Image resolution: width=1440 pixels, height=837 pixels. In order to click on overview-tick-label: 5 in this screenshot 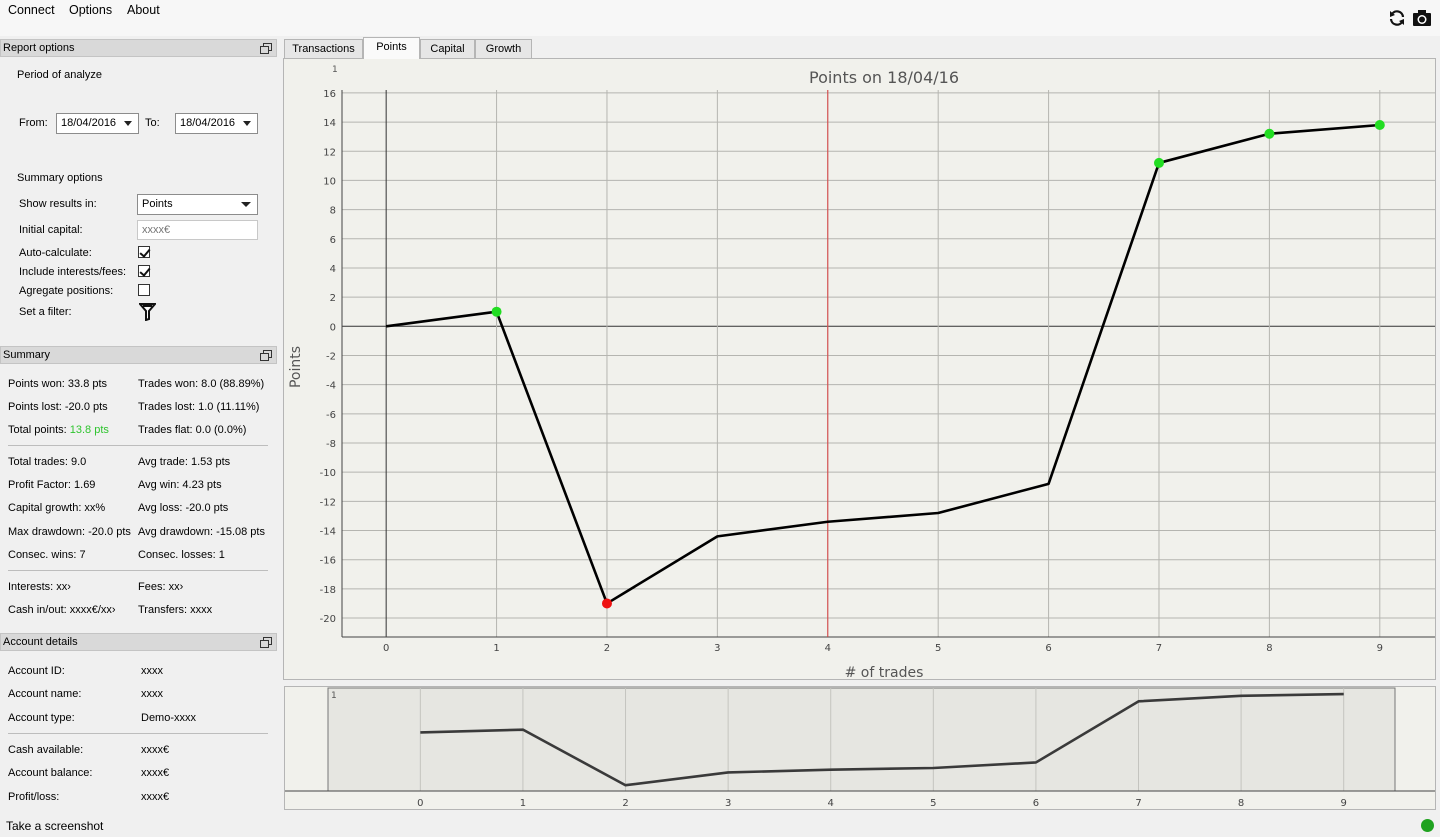, I will do `click(933, 803)`.